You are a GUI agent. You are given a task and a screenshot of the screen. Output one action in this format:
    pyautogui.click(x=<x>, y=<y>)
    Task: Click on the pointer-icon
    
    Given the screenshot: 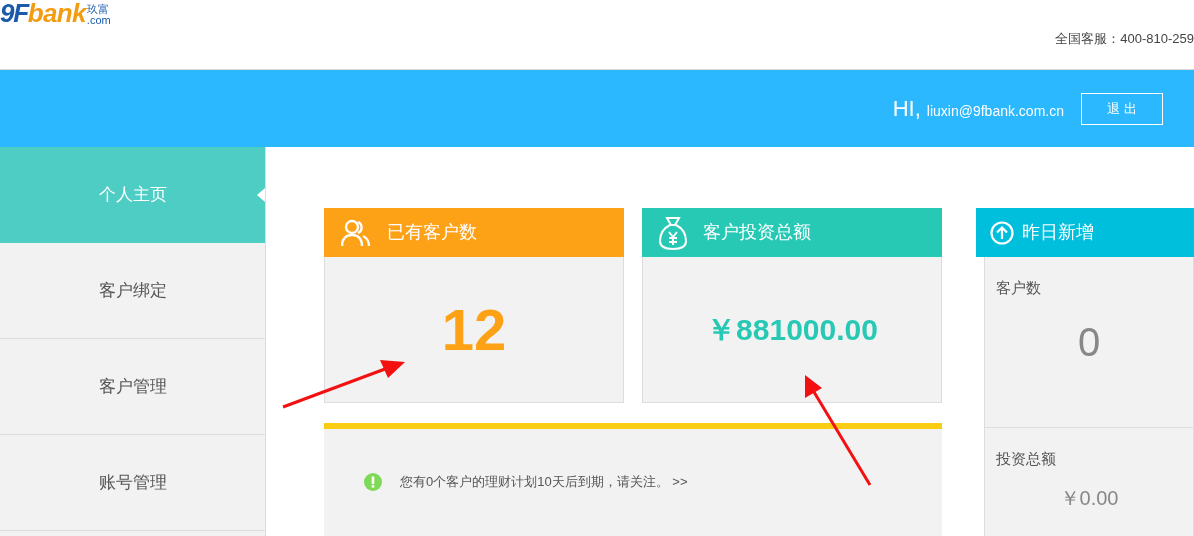 What is the action you would take?
    pyautogui.click(x=261, y=195)
    